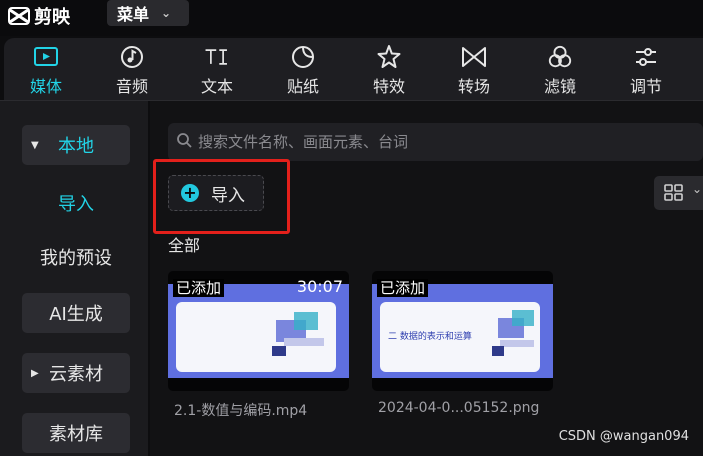 This screenshot has height=456, width=703. I want to click on tab-filters: 滤镜, so click(560, 69).